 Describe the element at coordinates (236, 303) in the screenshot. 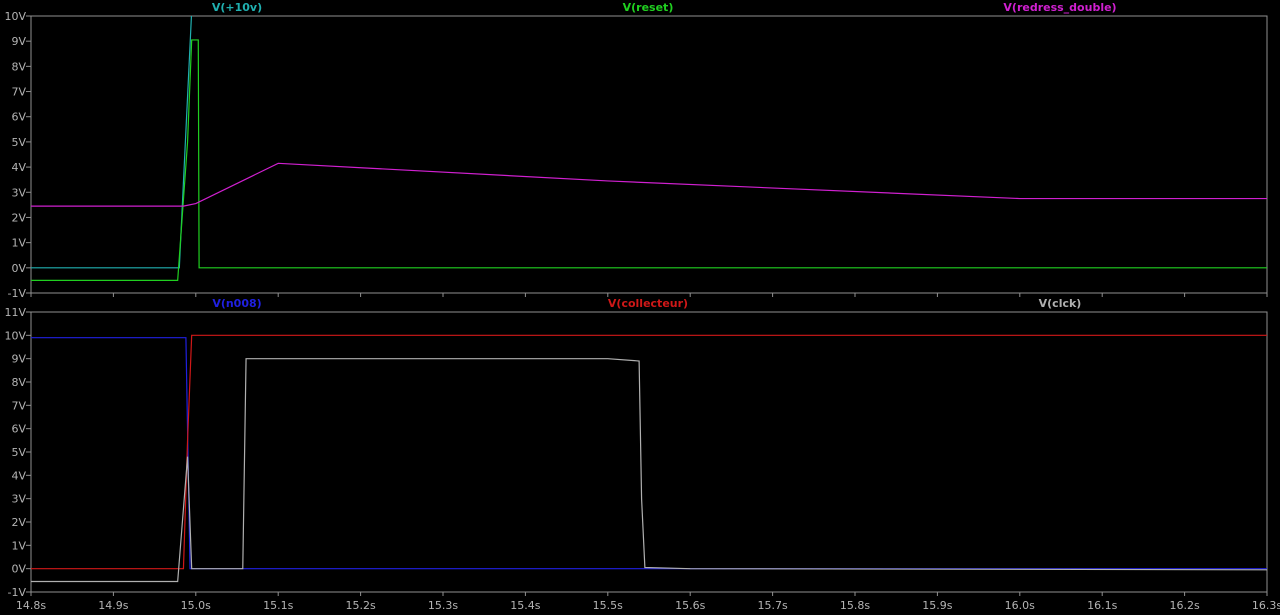

I see `legend-entry: V(n008)` at that location.